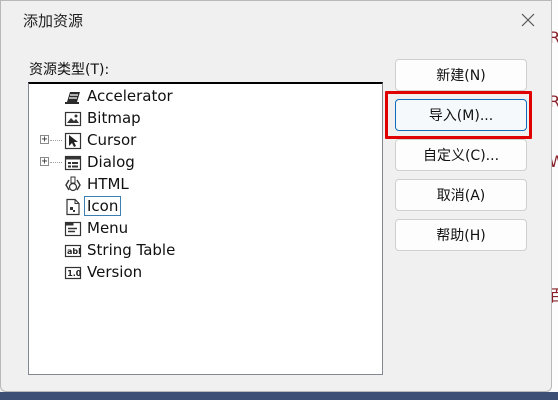 Image resolution: width=558 pixels, height=400 pixels. I want to click on close-icon, so click(528, 20).